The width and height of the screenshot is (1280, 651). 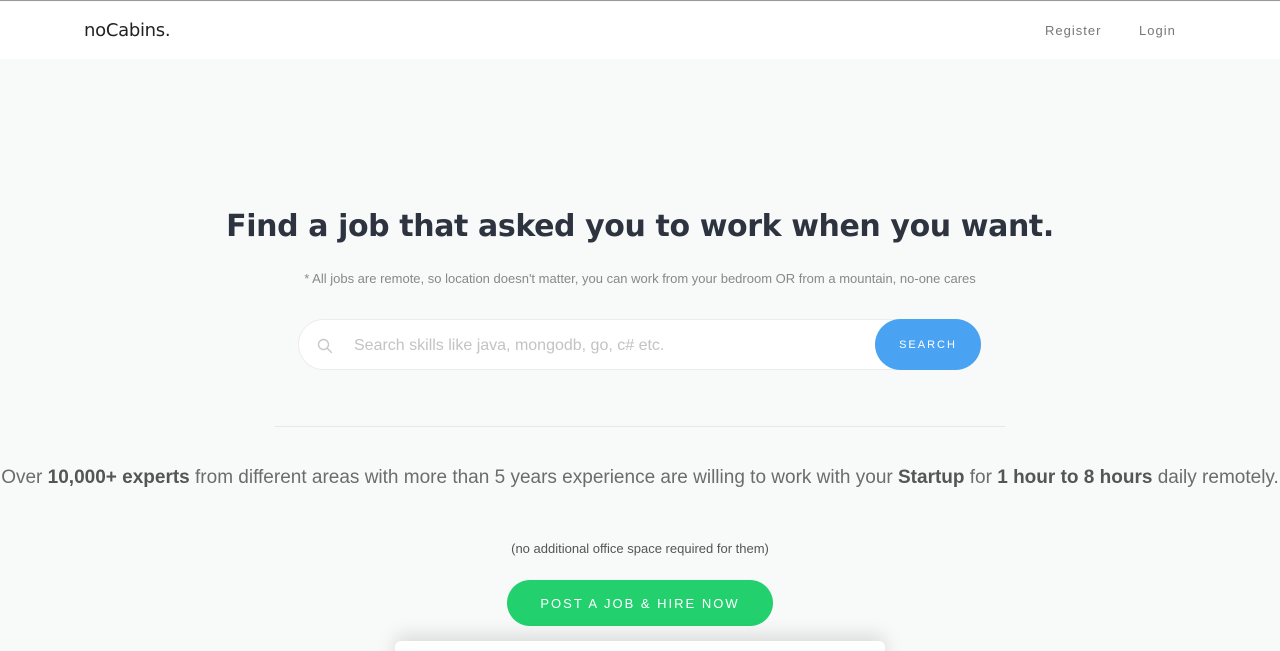 I want to click on divider, so click(x=640, y=426).